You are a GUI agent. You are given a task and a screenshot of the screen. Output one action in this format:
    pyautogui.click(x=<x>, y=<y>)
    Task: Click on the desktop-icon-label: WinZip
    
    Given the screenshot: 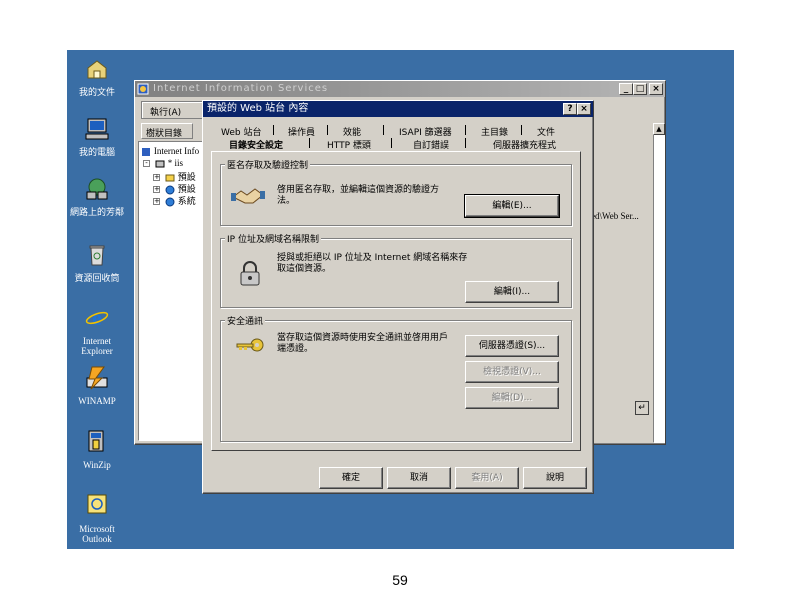 What is the action you would take?
    pyautogui.click(x=97, y=465)
    